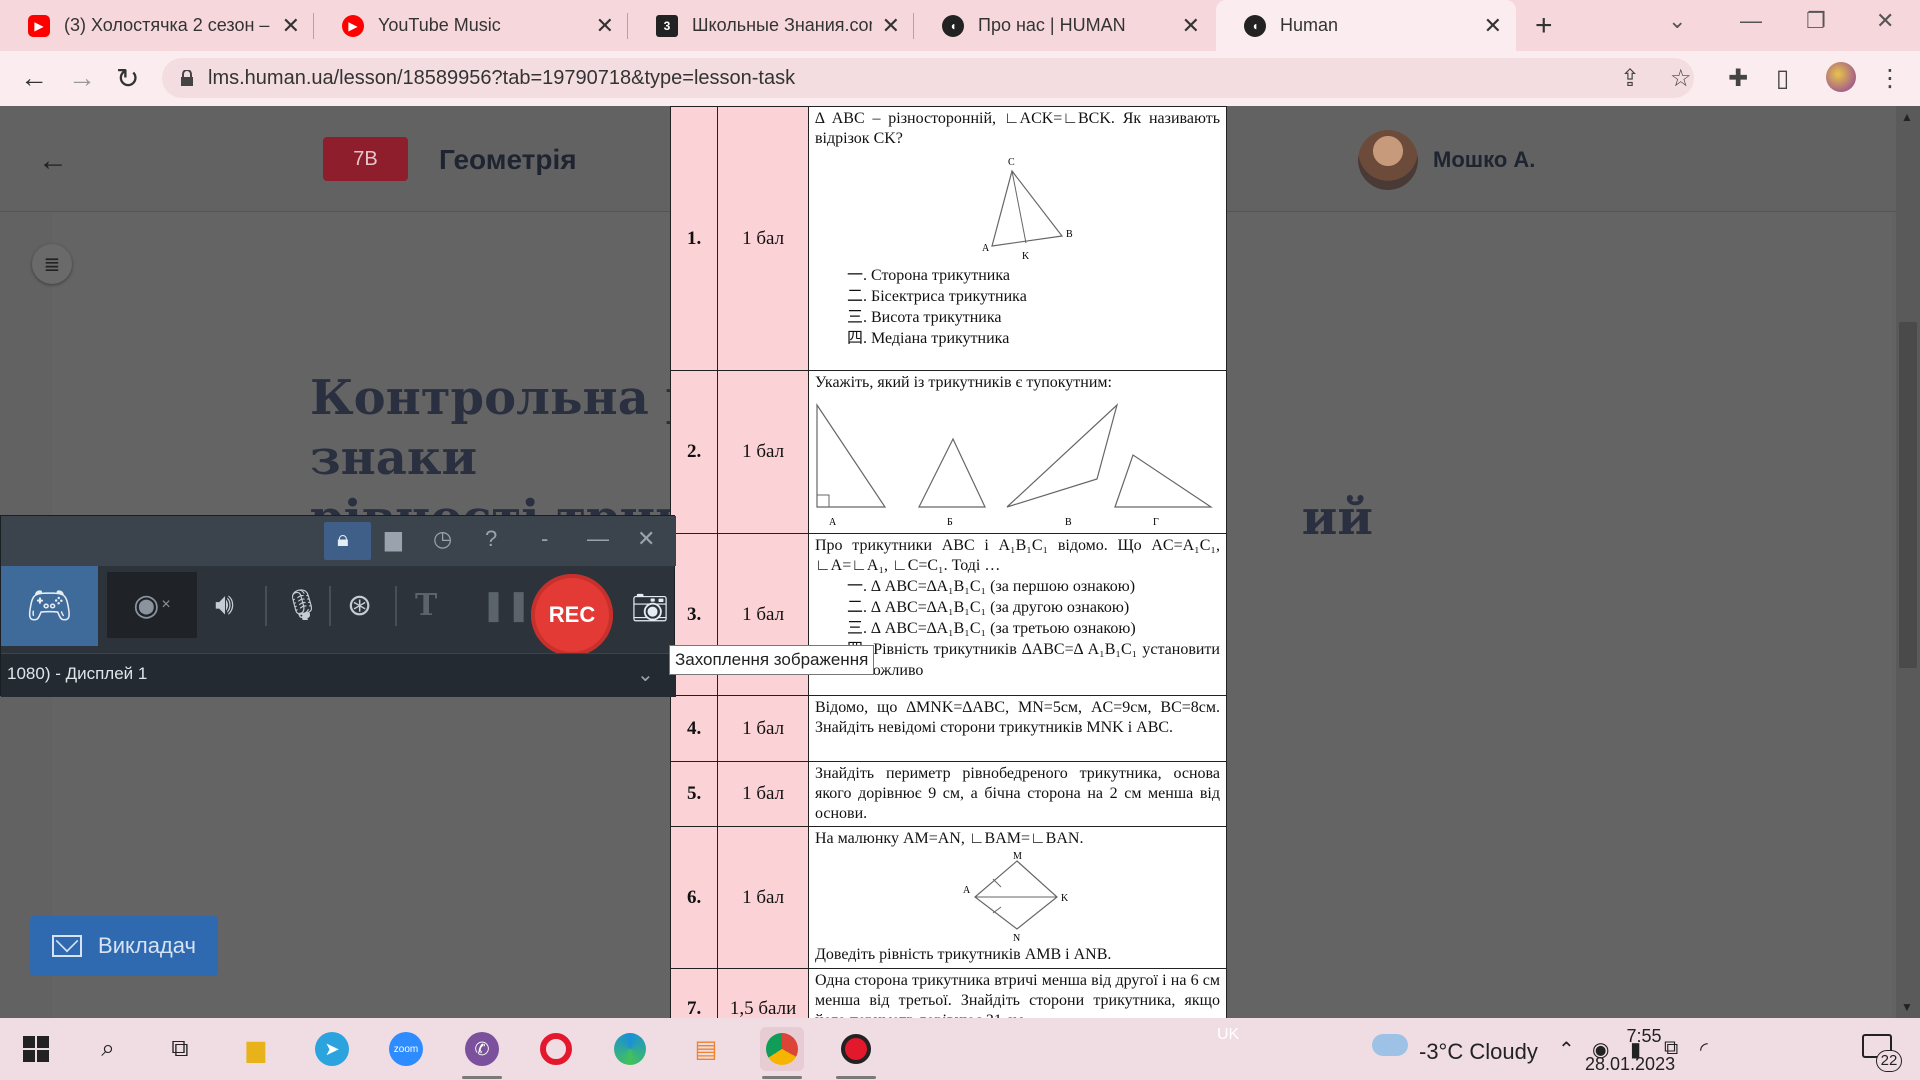 This screenshot has height=1080, width=1920. What do you see at coordinates (256, 1049) in the screenshot?
I see `file-explorer-icon: ▆` at bounding box center [256, 1049].